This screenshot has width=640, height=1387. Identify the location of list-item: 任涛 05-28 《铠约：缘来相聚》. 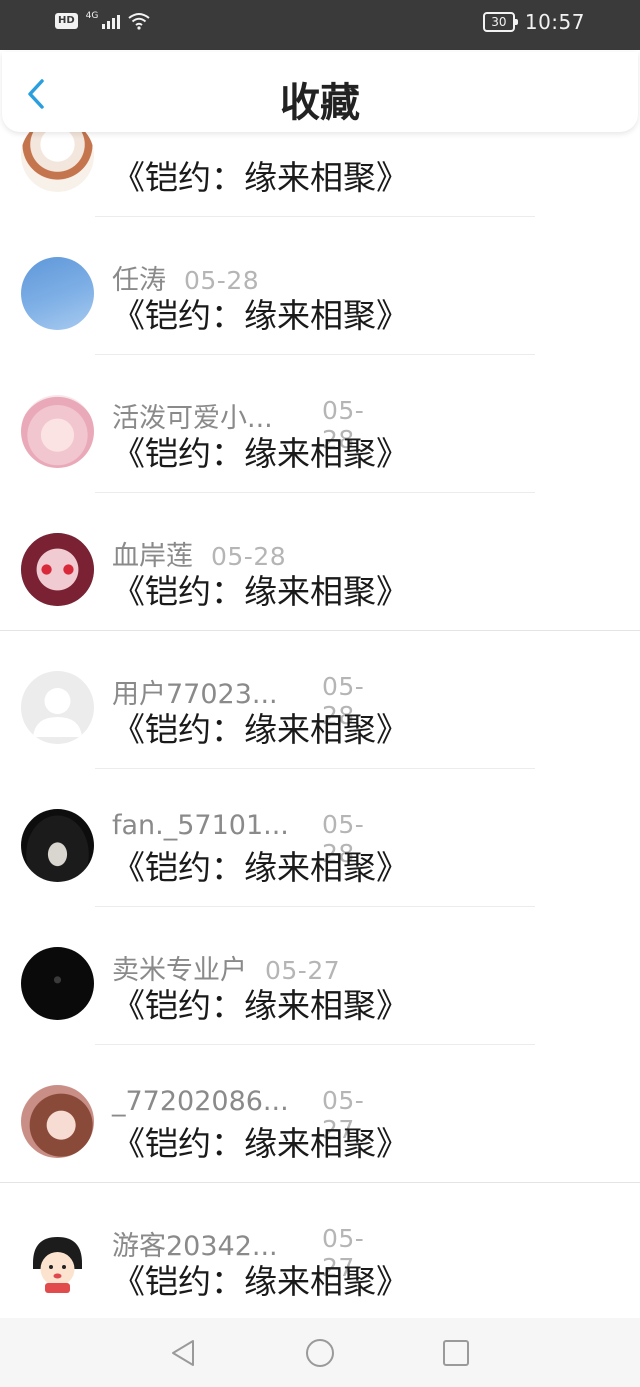
(320, 286).